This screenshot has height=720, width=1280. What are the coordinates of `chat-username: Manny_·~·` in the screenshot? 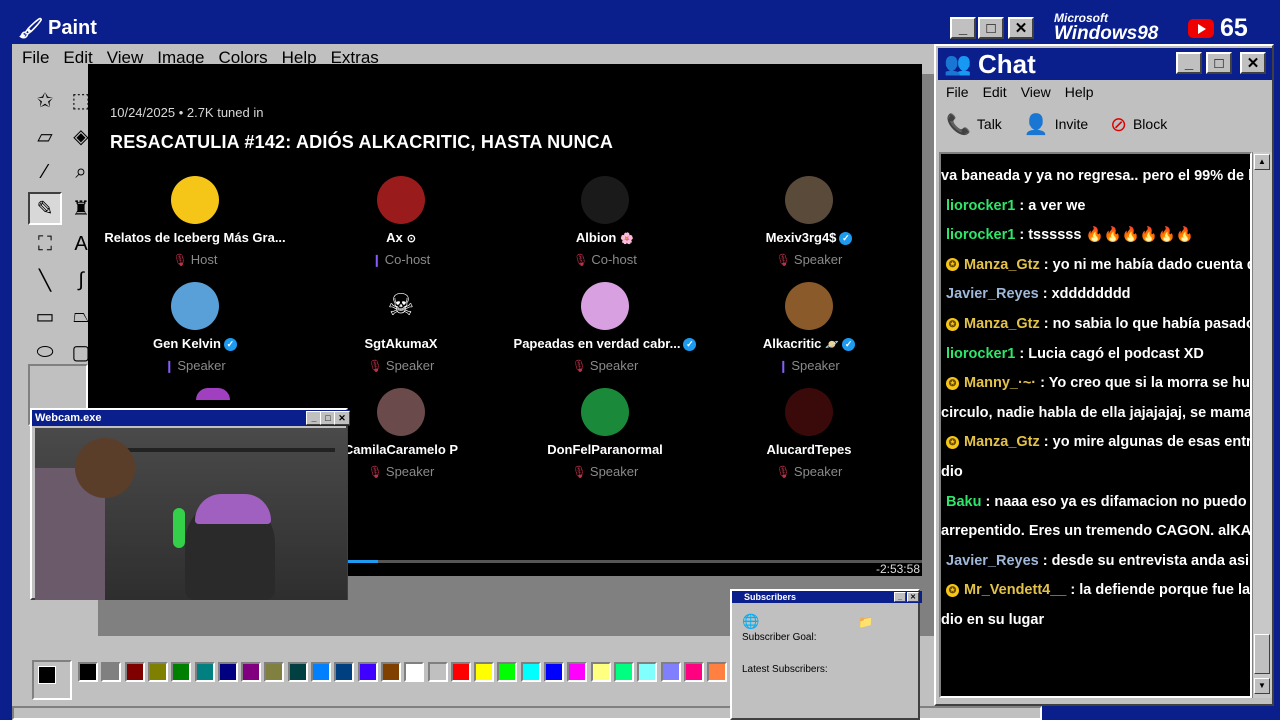 It's located at (1000, 383).